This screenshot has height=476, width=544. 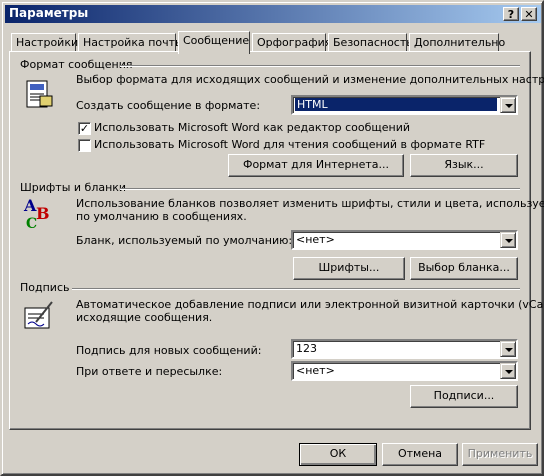 What do you see at coordinates (149, 371) in the screenshot?
I see `reply-signature-label: При ответе и пересылке:` at bounding box center [149, 371].